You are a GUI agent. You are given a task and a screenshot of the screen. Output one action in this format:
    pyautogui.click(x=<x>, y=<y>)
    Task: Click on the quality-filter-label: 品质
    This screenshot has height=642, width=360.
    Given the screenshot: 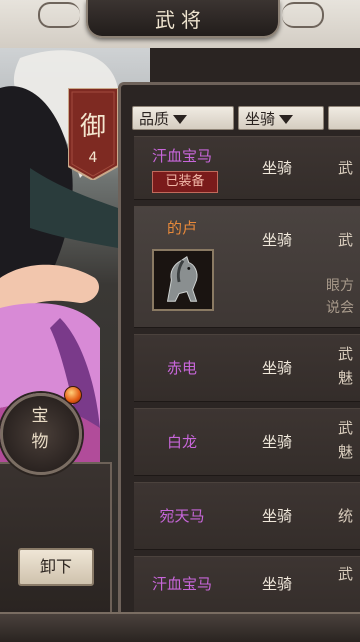 What is the action you would take?
    pyautogui.click(x=154, y=119)
    